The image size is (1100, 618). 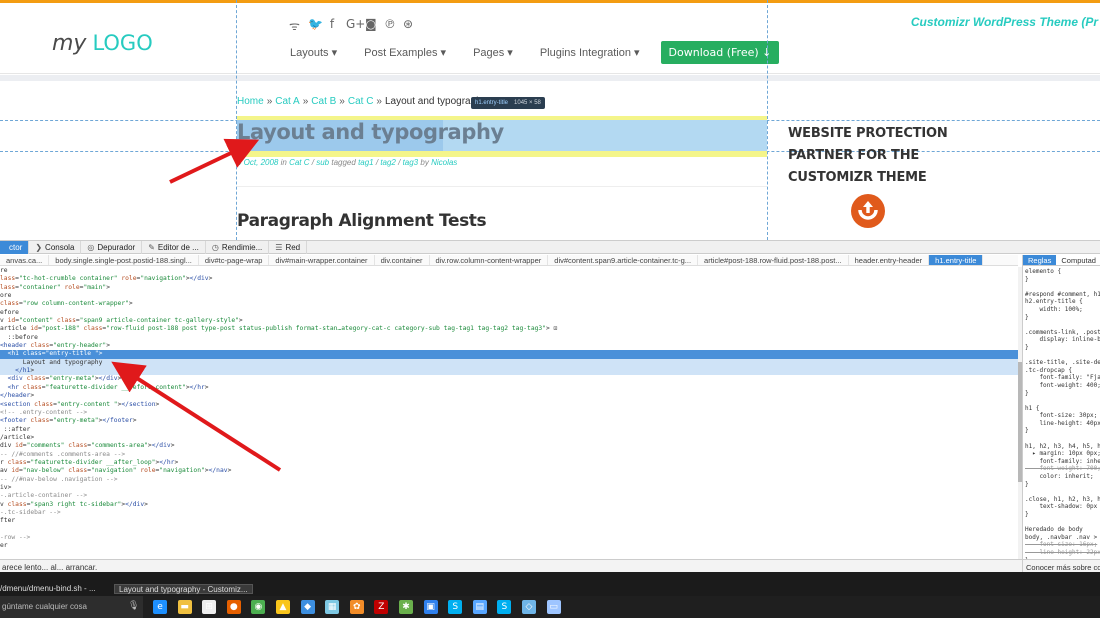 What do you see at coordinates (509, 455) in the screenshot?
I see `markup-node-line: -- //#comments .comments-area -->` at bounding box center [509, 455].